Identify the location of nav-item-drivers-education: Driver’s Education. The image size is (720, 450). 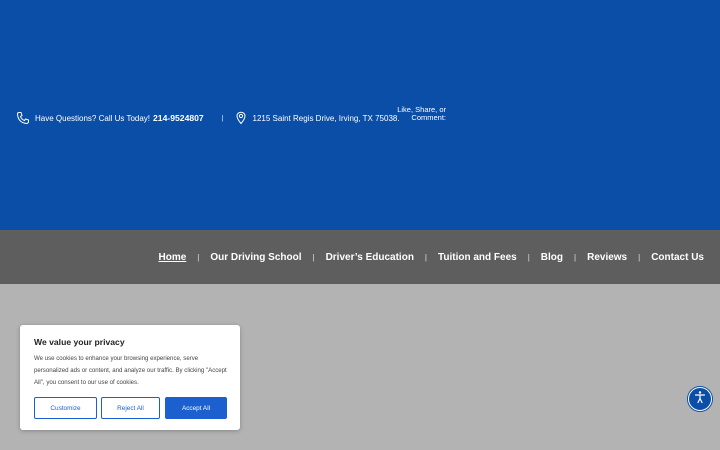
(370, 257).